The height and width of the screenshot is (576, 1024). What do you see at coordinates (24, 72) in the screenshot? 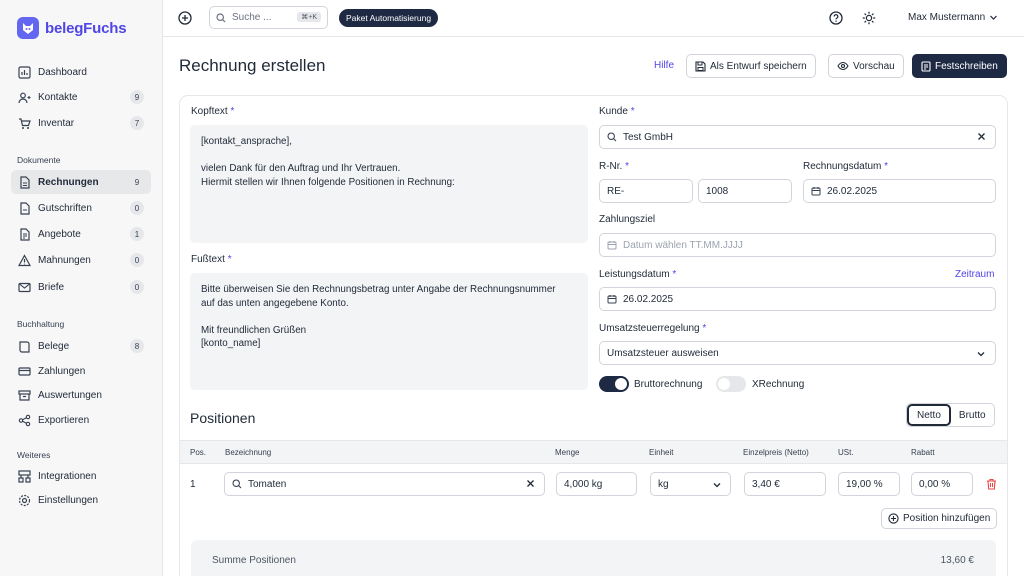
I see `dashboard-icon` at bounding box center [24, 72].